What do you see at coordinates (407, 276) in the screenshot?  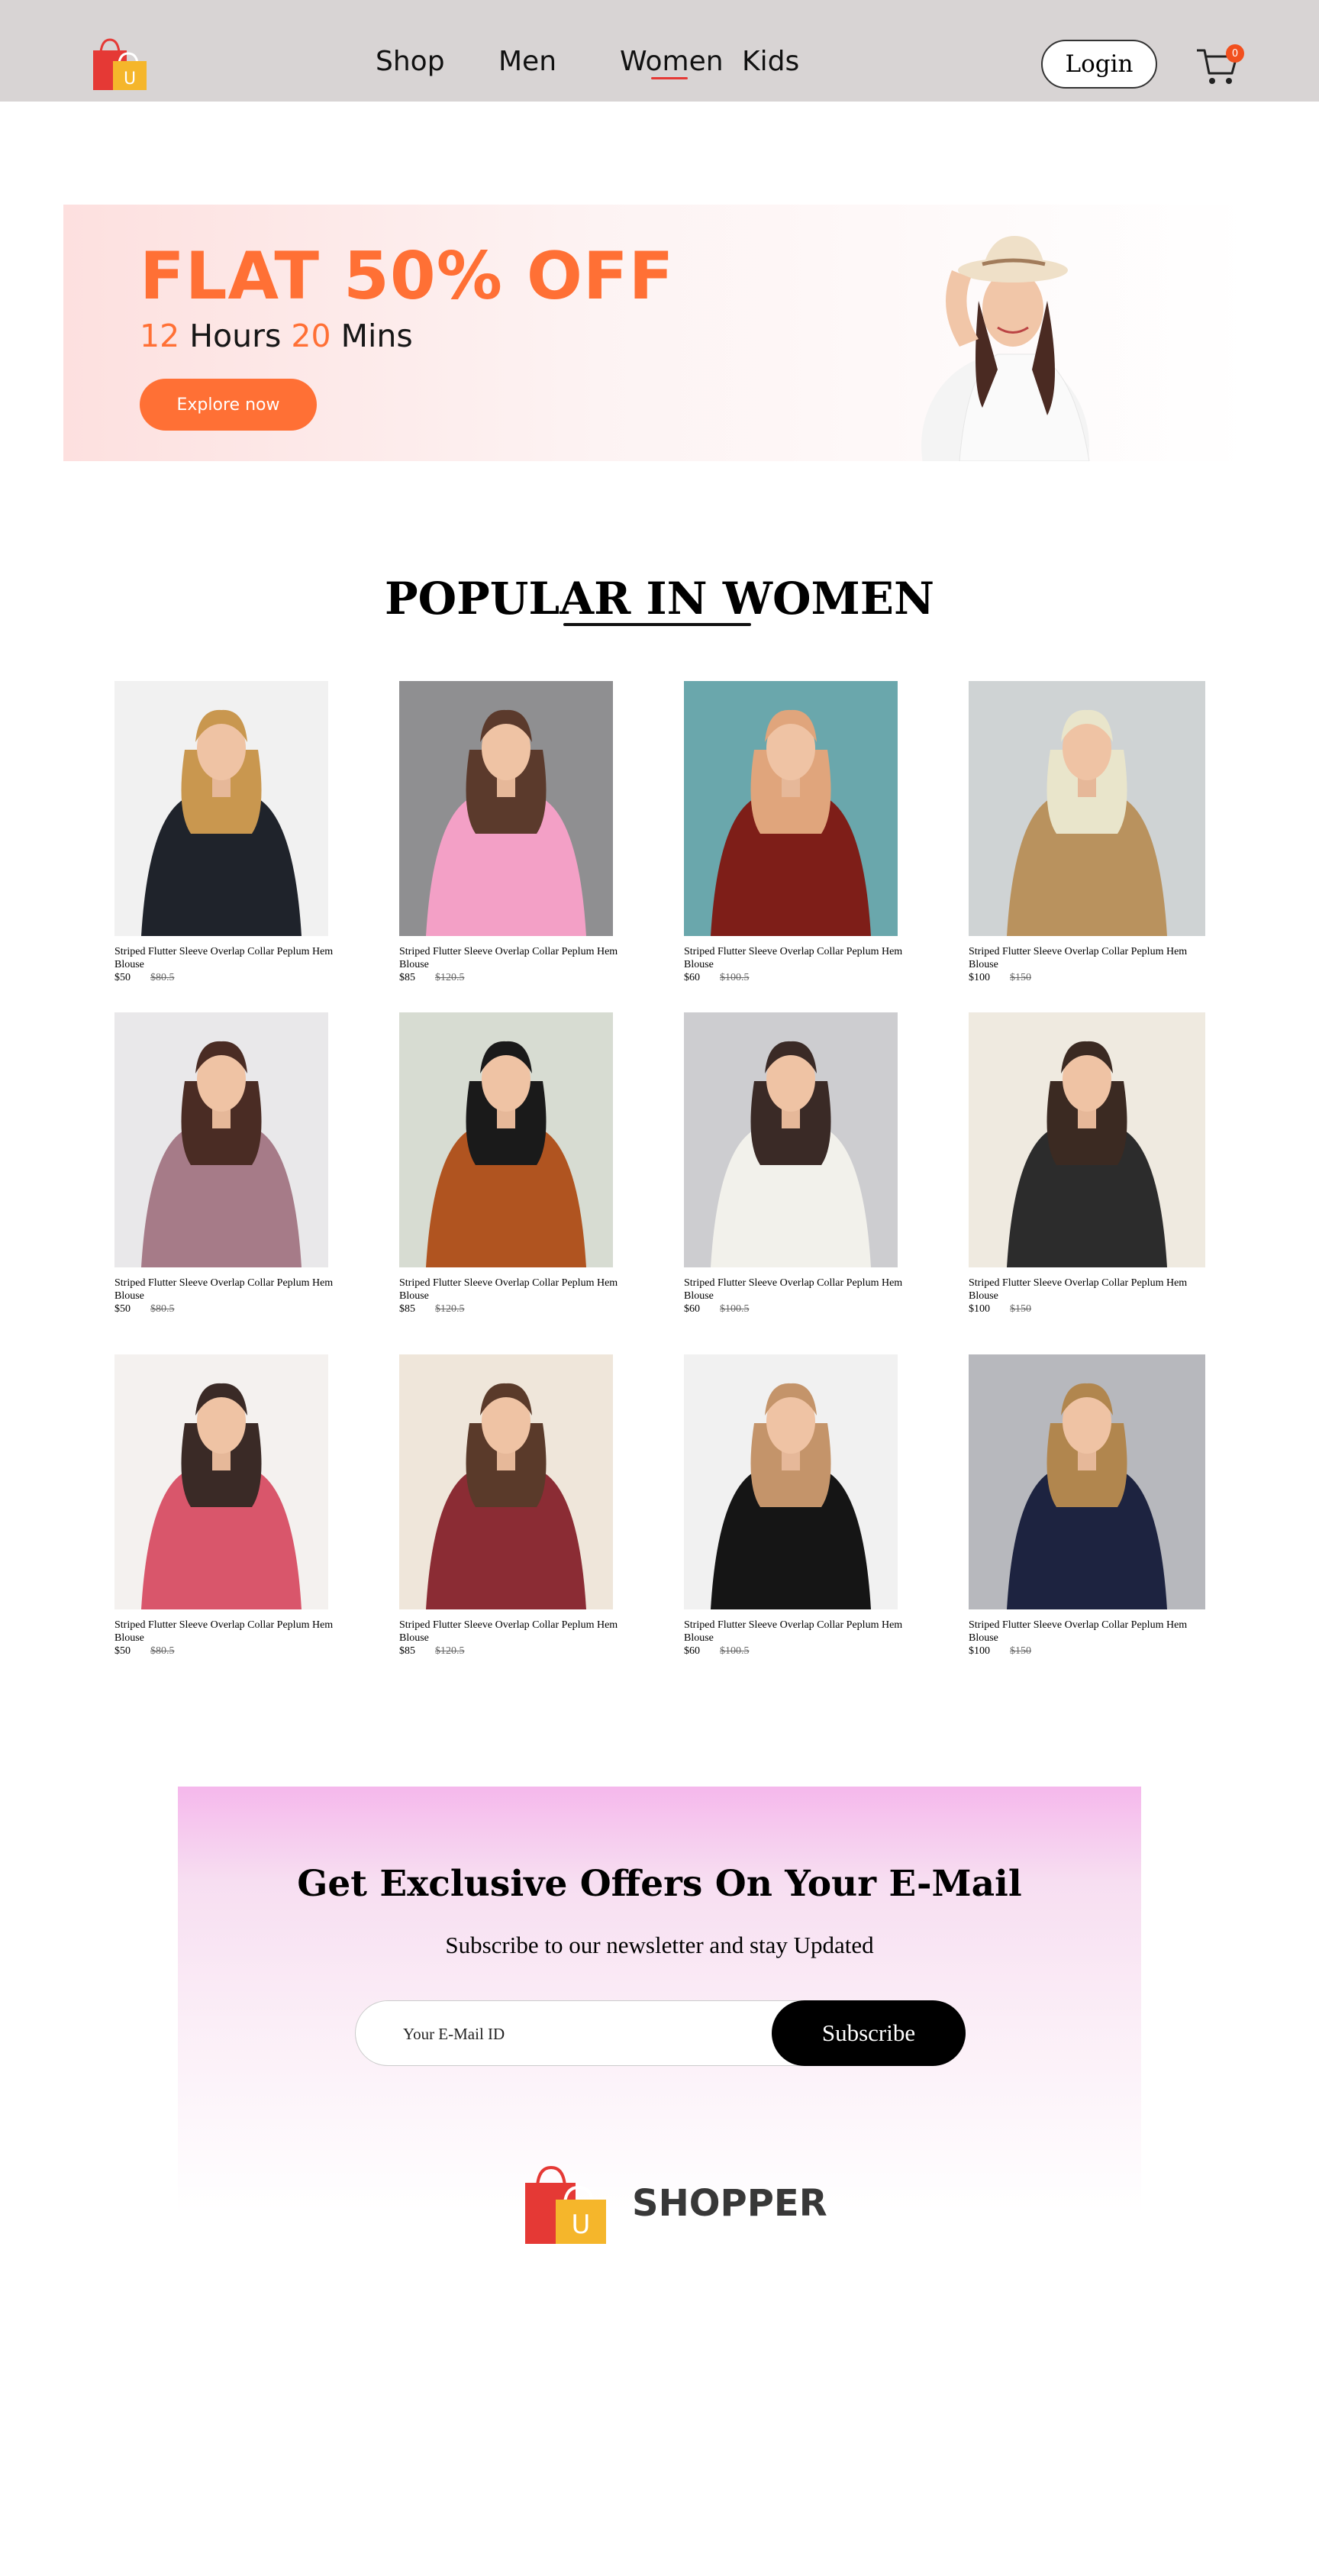 I see `hero-title: FLAT 50% OFF` at bounding box center [407, 276].